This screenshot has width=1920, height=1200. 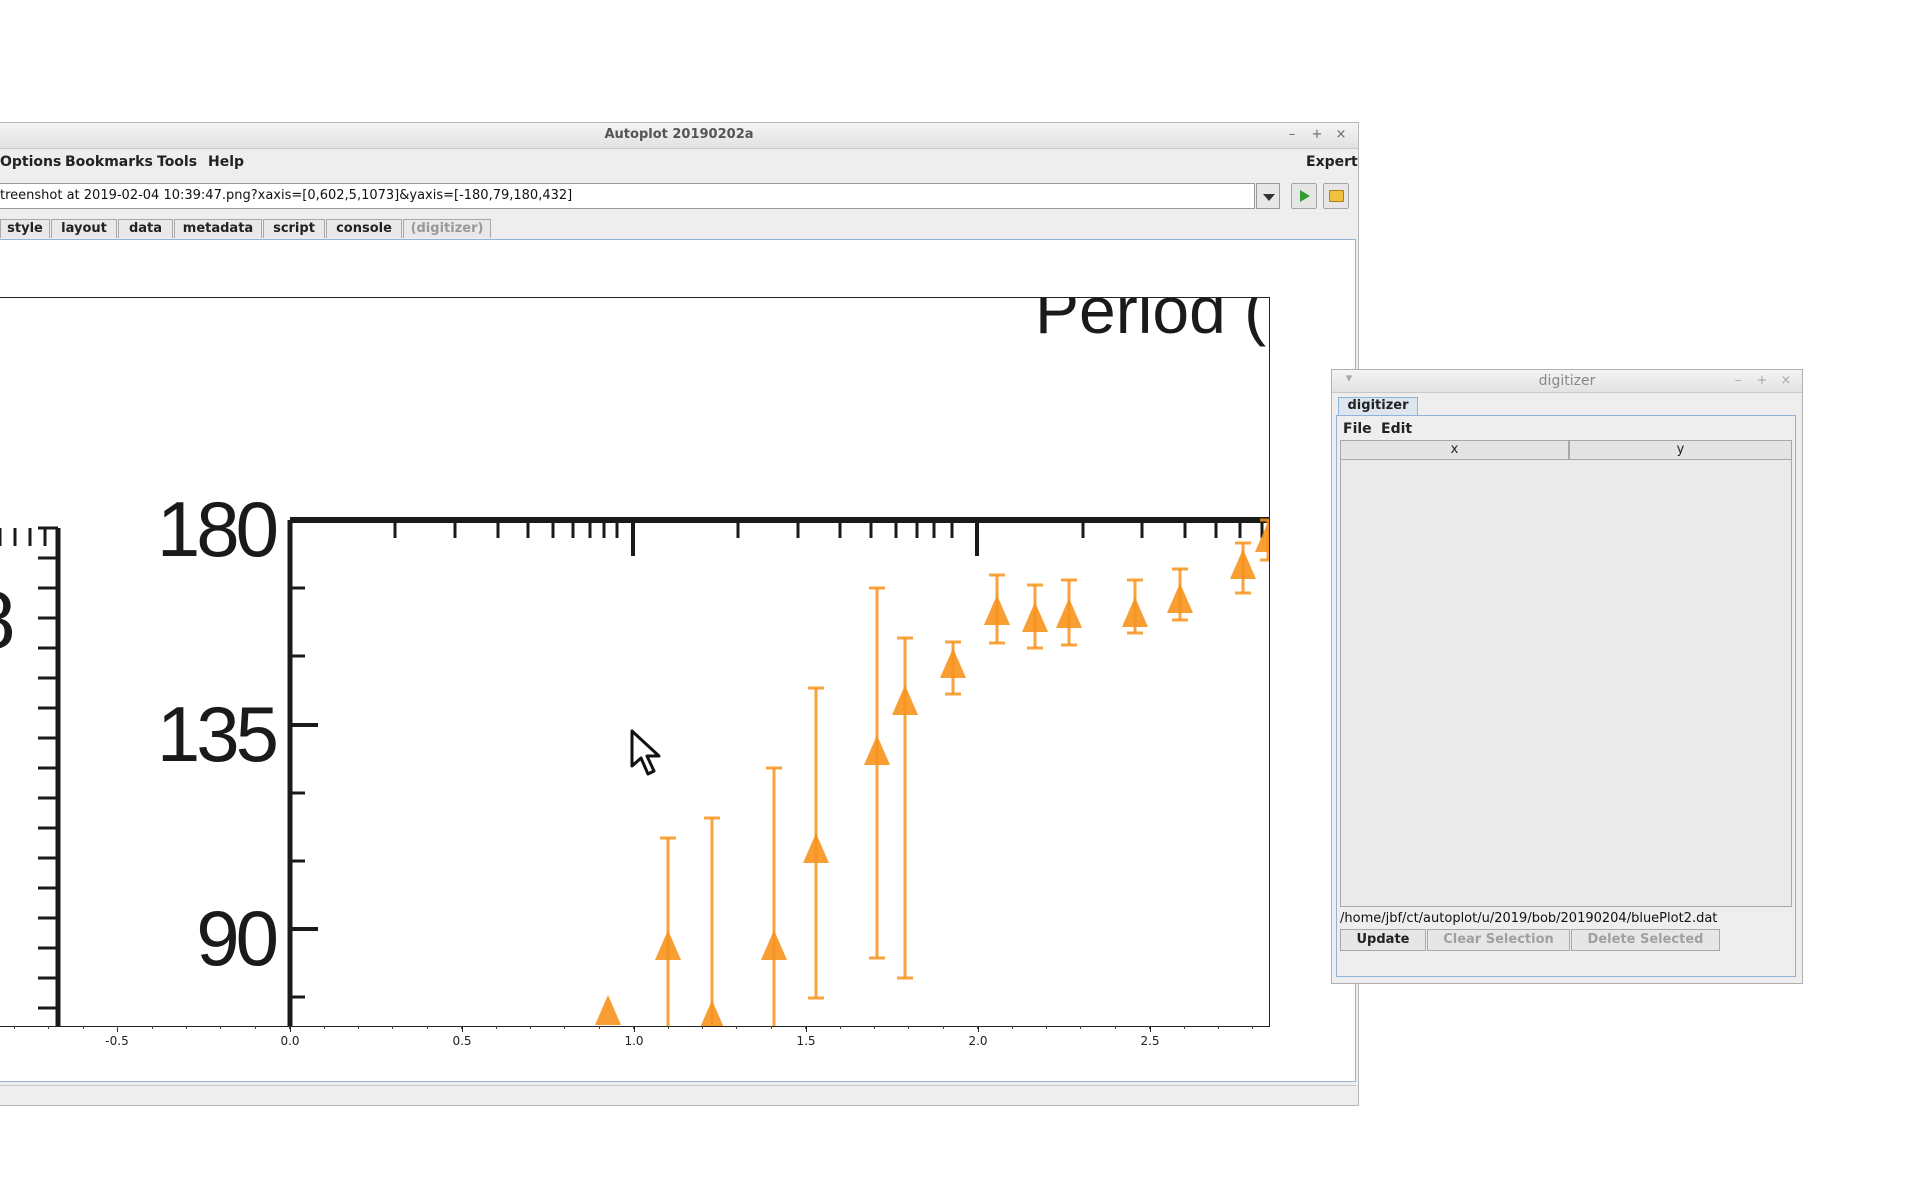 What do you see at coordinates (84, 228) in the screenshot?
I see `tab-layout: layout` at bounding box center [84, 228].